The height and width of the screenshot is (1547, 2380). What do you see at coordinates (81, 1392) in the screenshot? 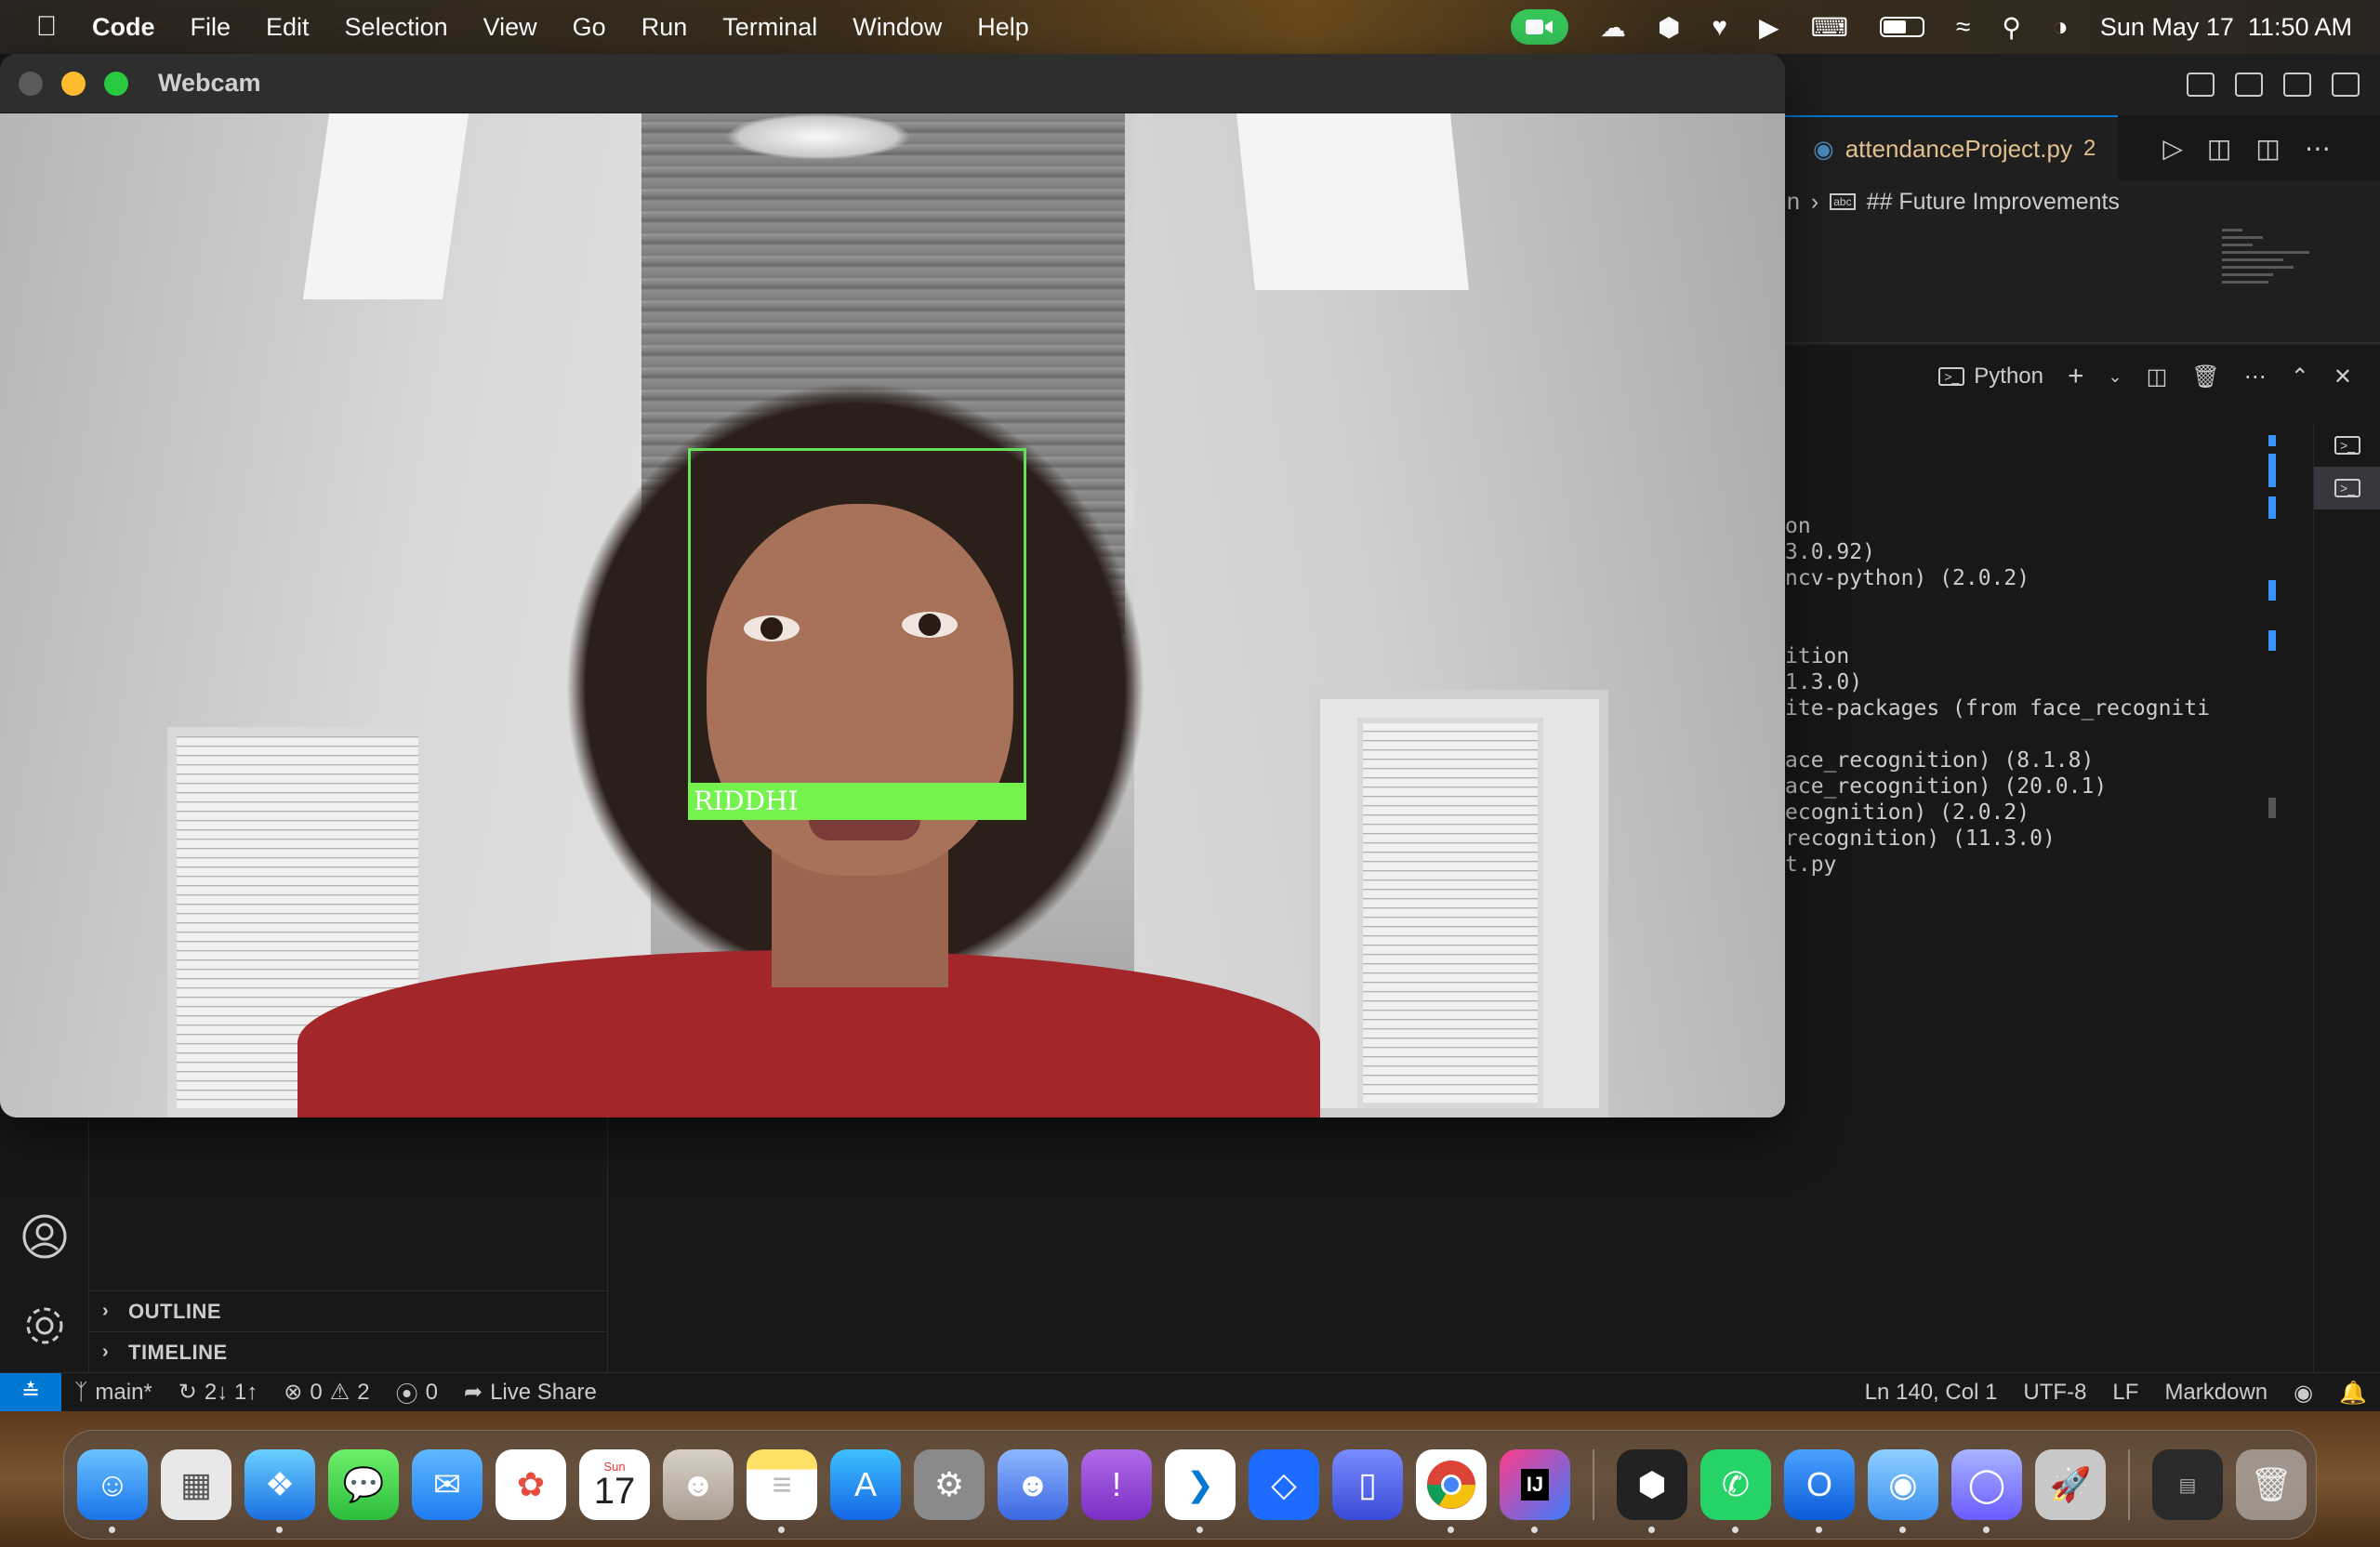
I see `branch-icon: ᛉ` at bounding box center [81, 1392].